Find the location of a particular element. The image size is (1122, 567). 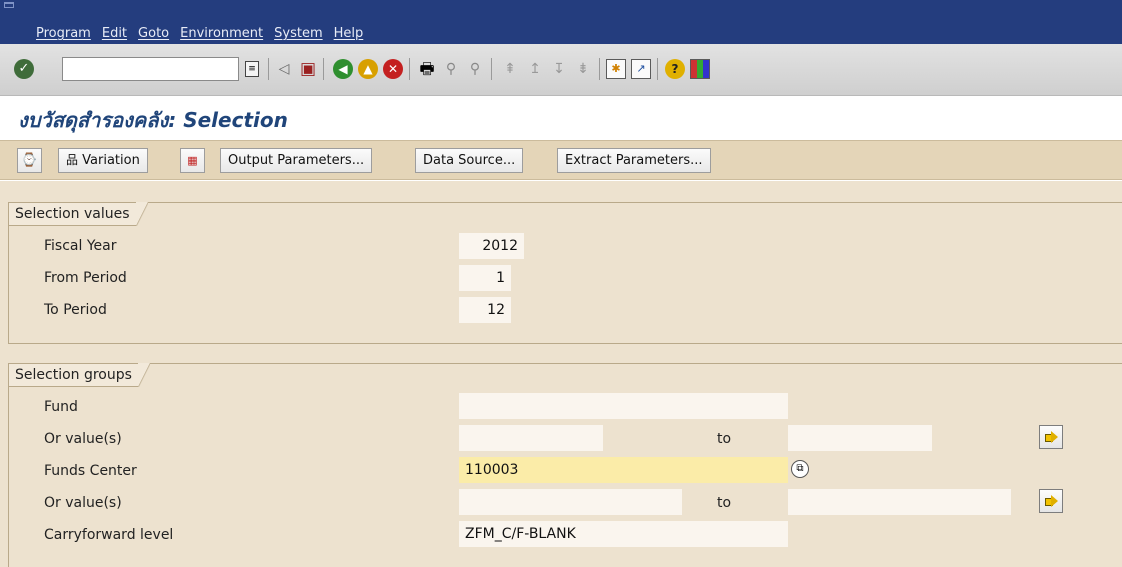

menu-help: Help is located at coordinates (349, 33).